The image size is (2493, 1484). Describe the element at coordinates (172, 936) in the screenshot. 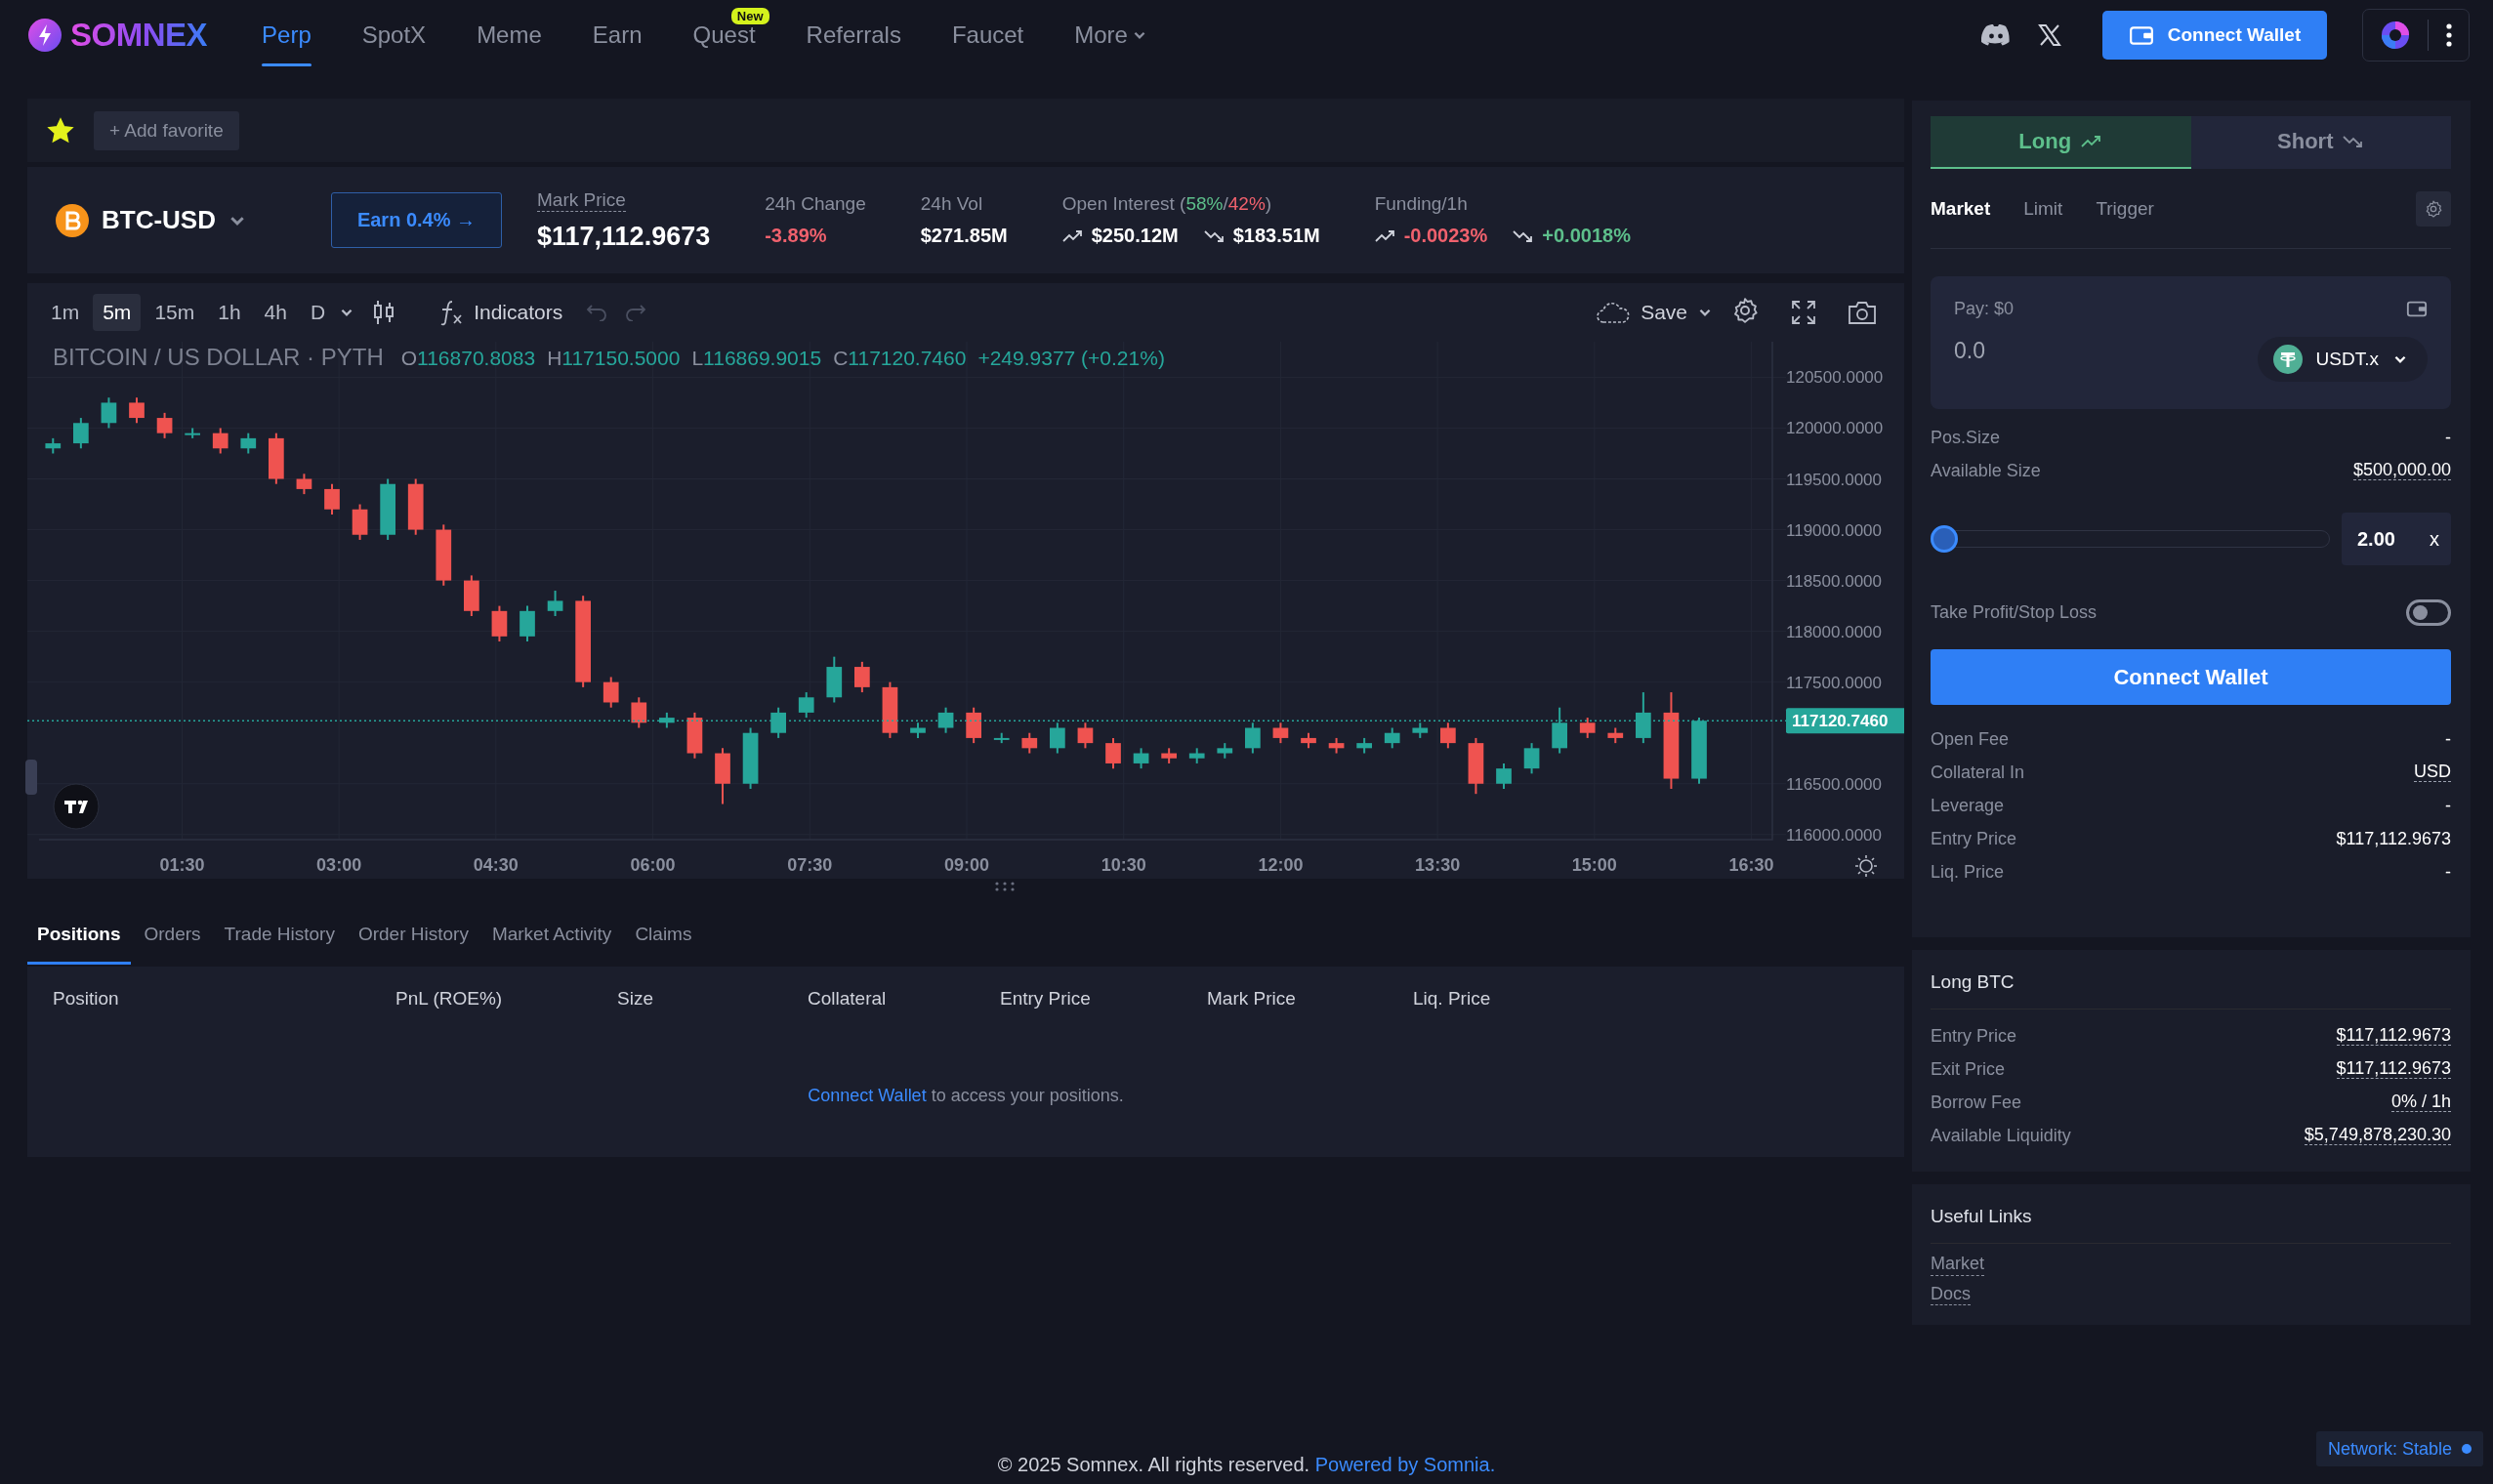

I see `positions-tab: Orders` at that location.